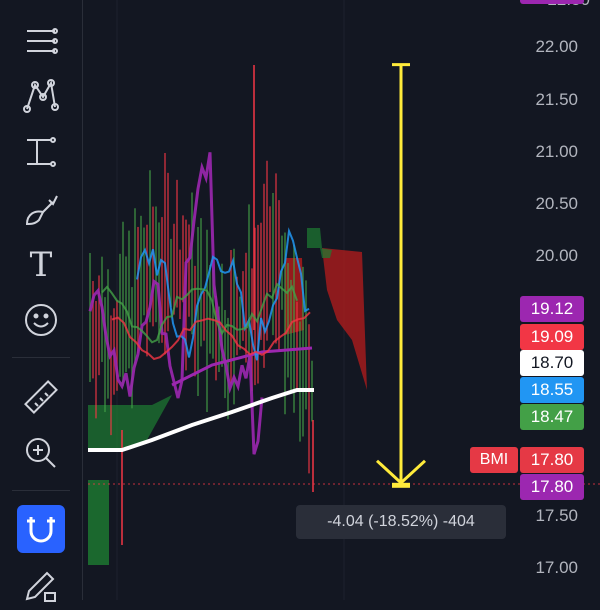  Describe the element at coordinates (556, 567) in the screenshot. I see `price-axis-label: 17.00` at that location.